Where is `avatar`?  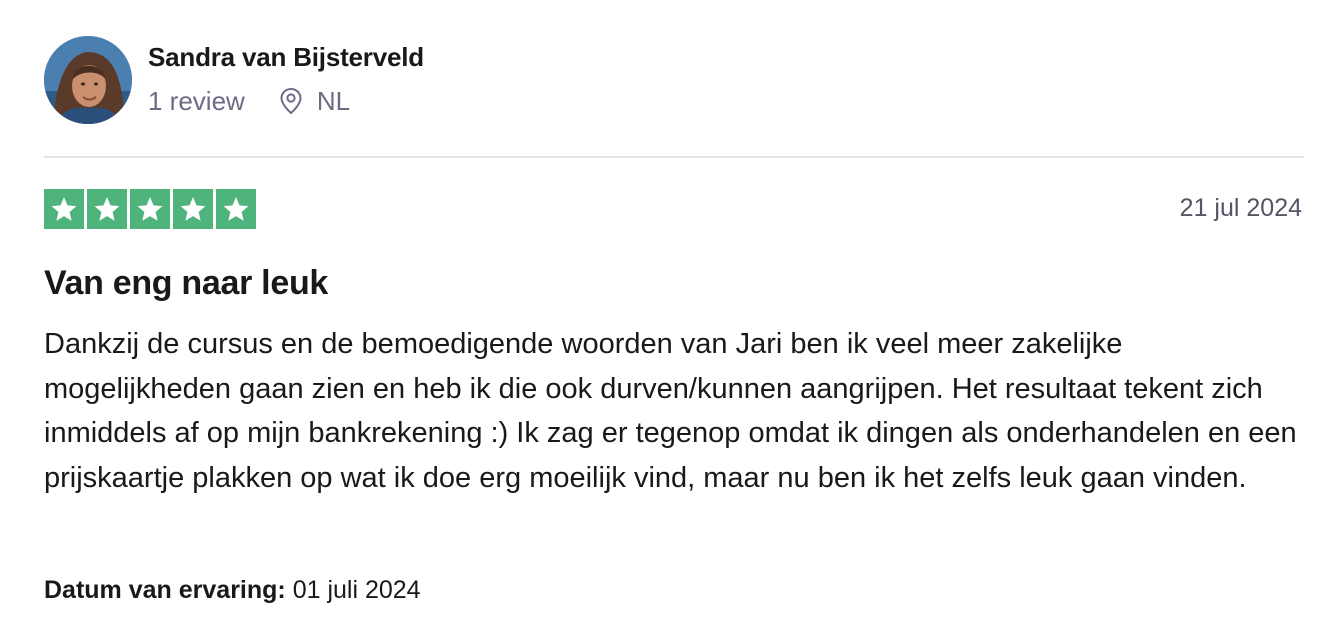
avatar is located at coordinates (88, 80).